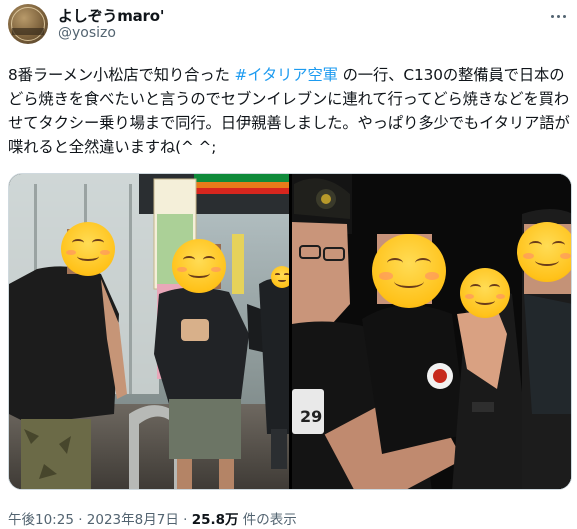  What do you see at coordinates (121, 75) in the screenshot?
I see `tweet-text-part: 8番ラーメン小松店で知り合った` at bounding box center [121, 75].